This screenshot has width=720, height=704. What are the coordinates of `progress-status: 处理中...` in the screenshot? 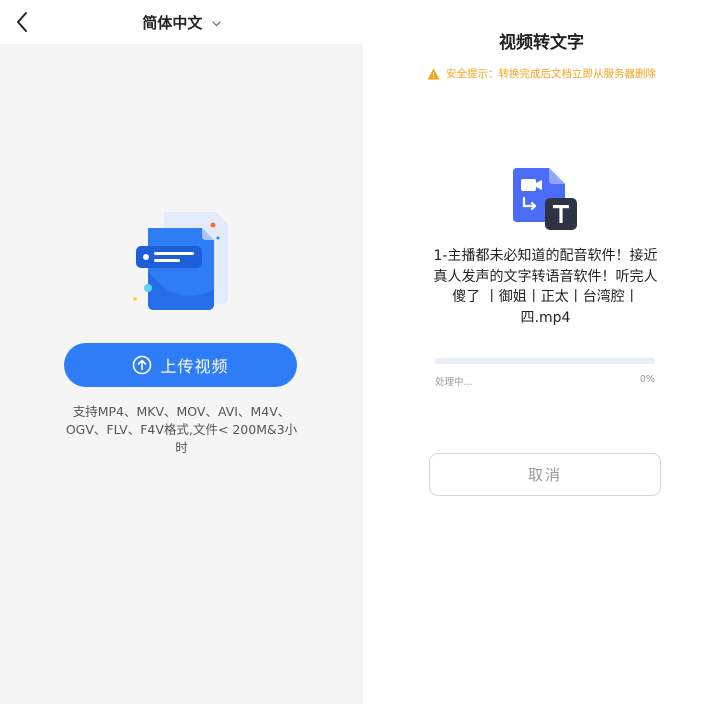 It's located at (454, 382).